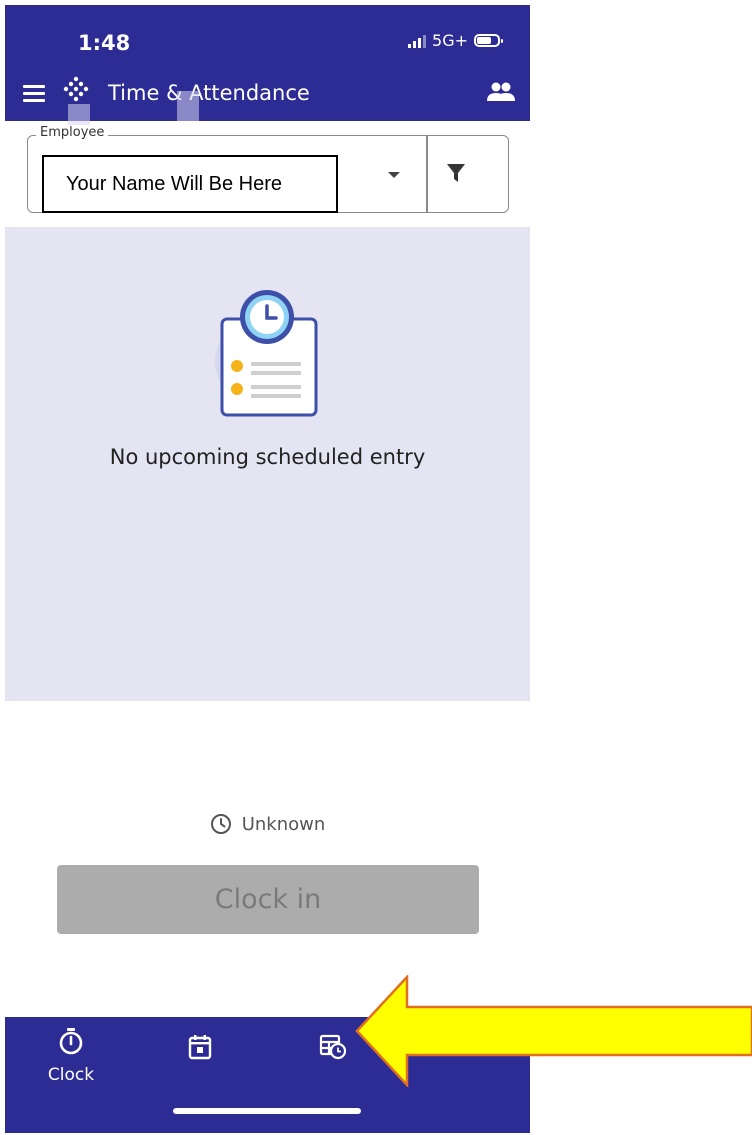 This screenshot has height=1135, width=752. What do you see at coordinates (76, 89) in the screenshot?
I see `app-logo-icon` at bounding box center [76, 89].